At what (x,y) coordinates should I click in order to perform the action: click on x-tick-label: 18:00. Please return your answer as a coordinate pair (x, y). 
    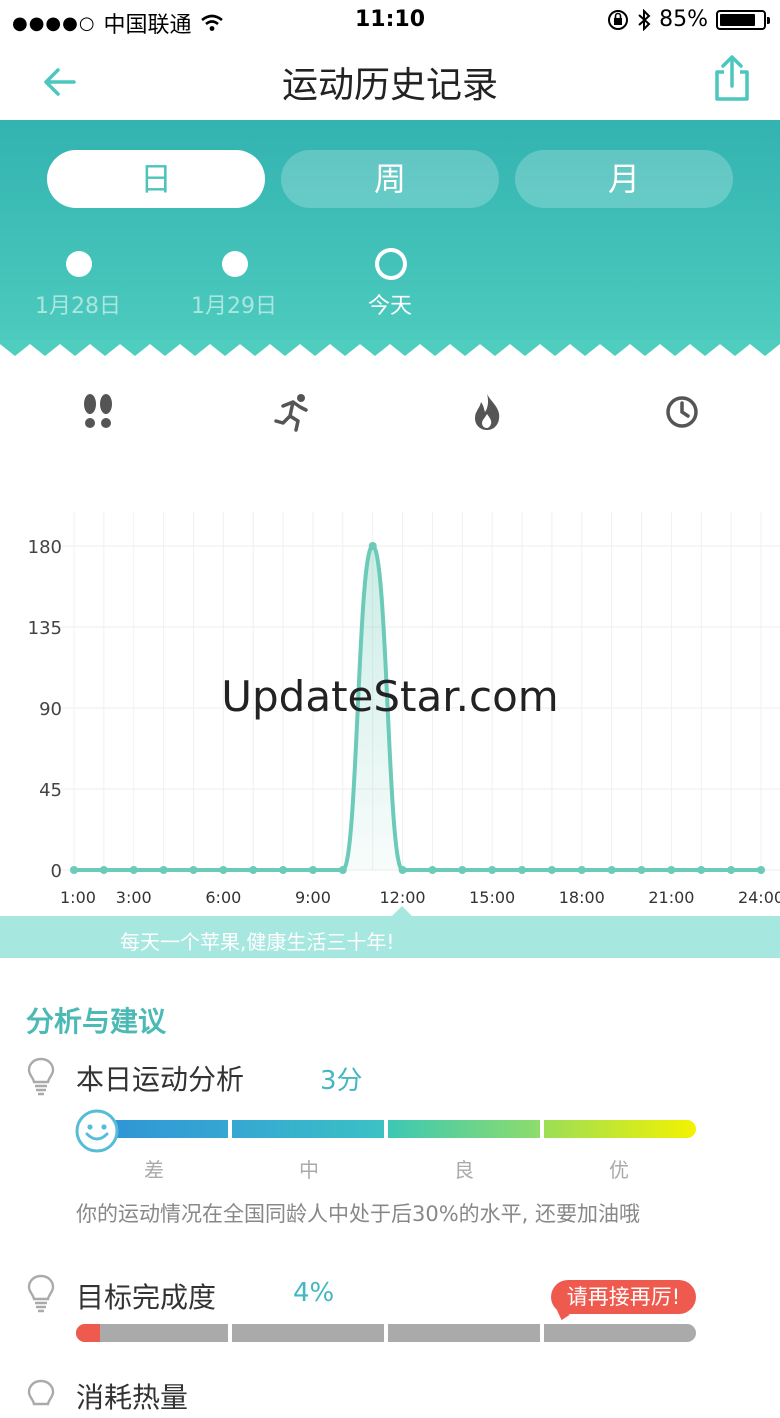
    Looking at the image, I should click on (582, 897).